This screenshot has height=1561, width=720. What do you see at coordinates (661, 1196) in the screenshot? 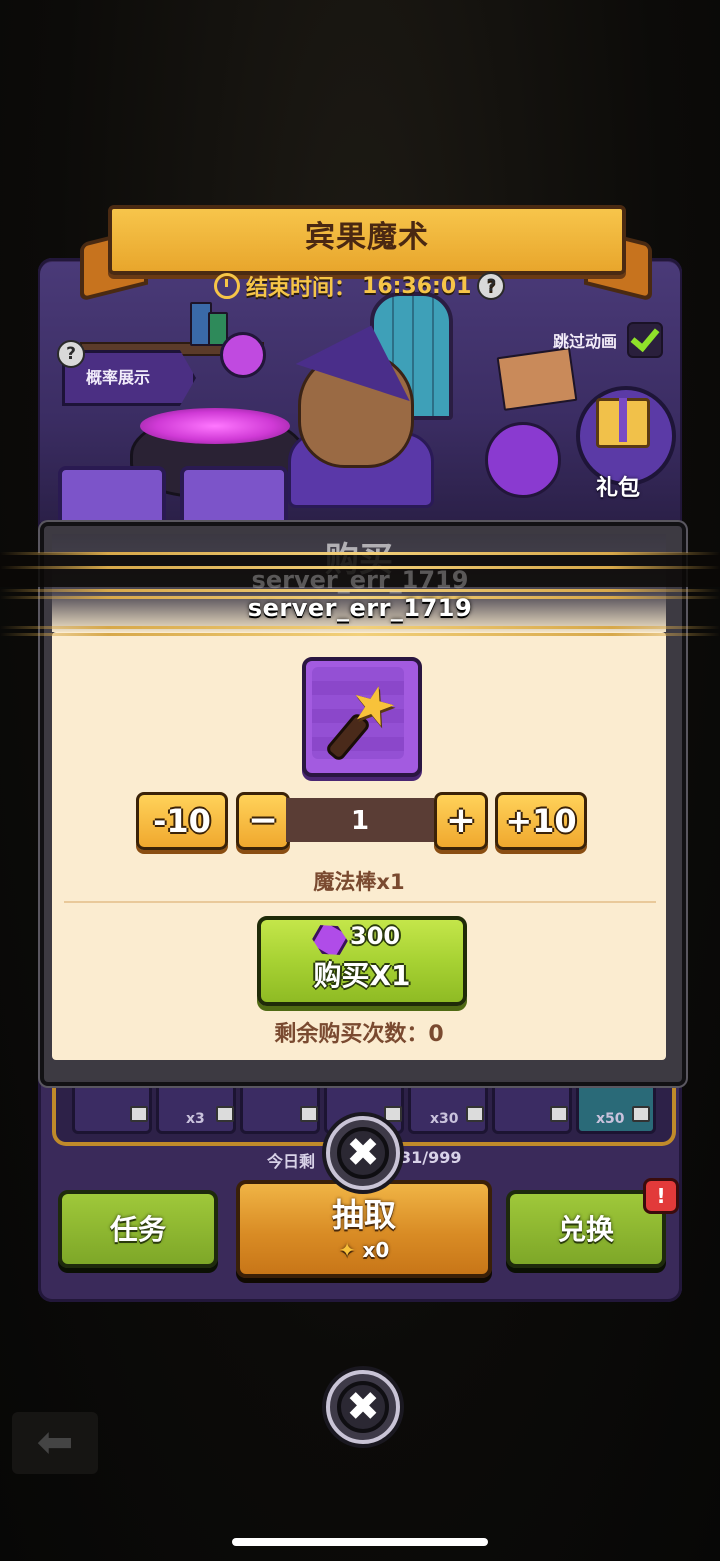
I see `notification-badge: !` at bounding box center [661, 1196].